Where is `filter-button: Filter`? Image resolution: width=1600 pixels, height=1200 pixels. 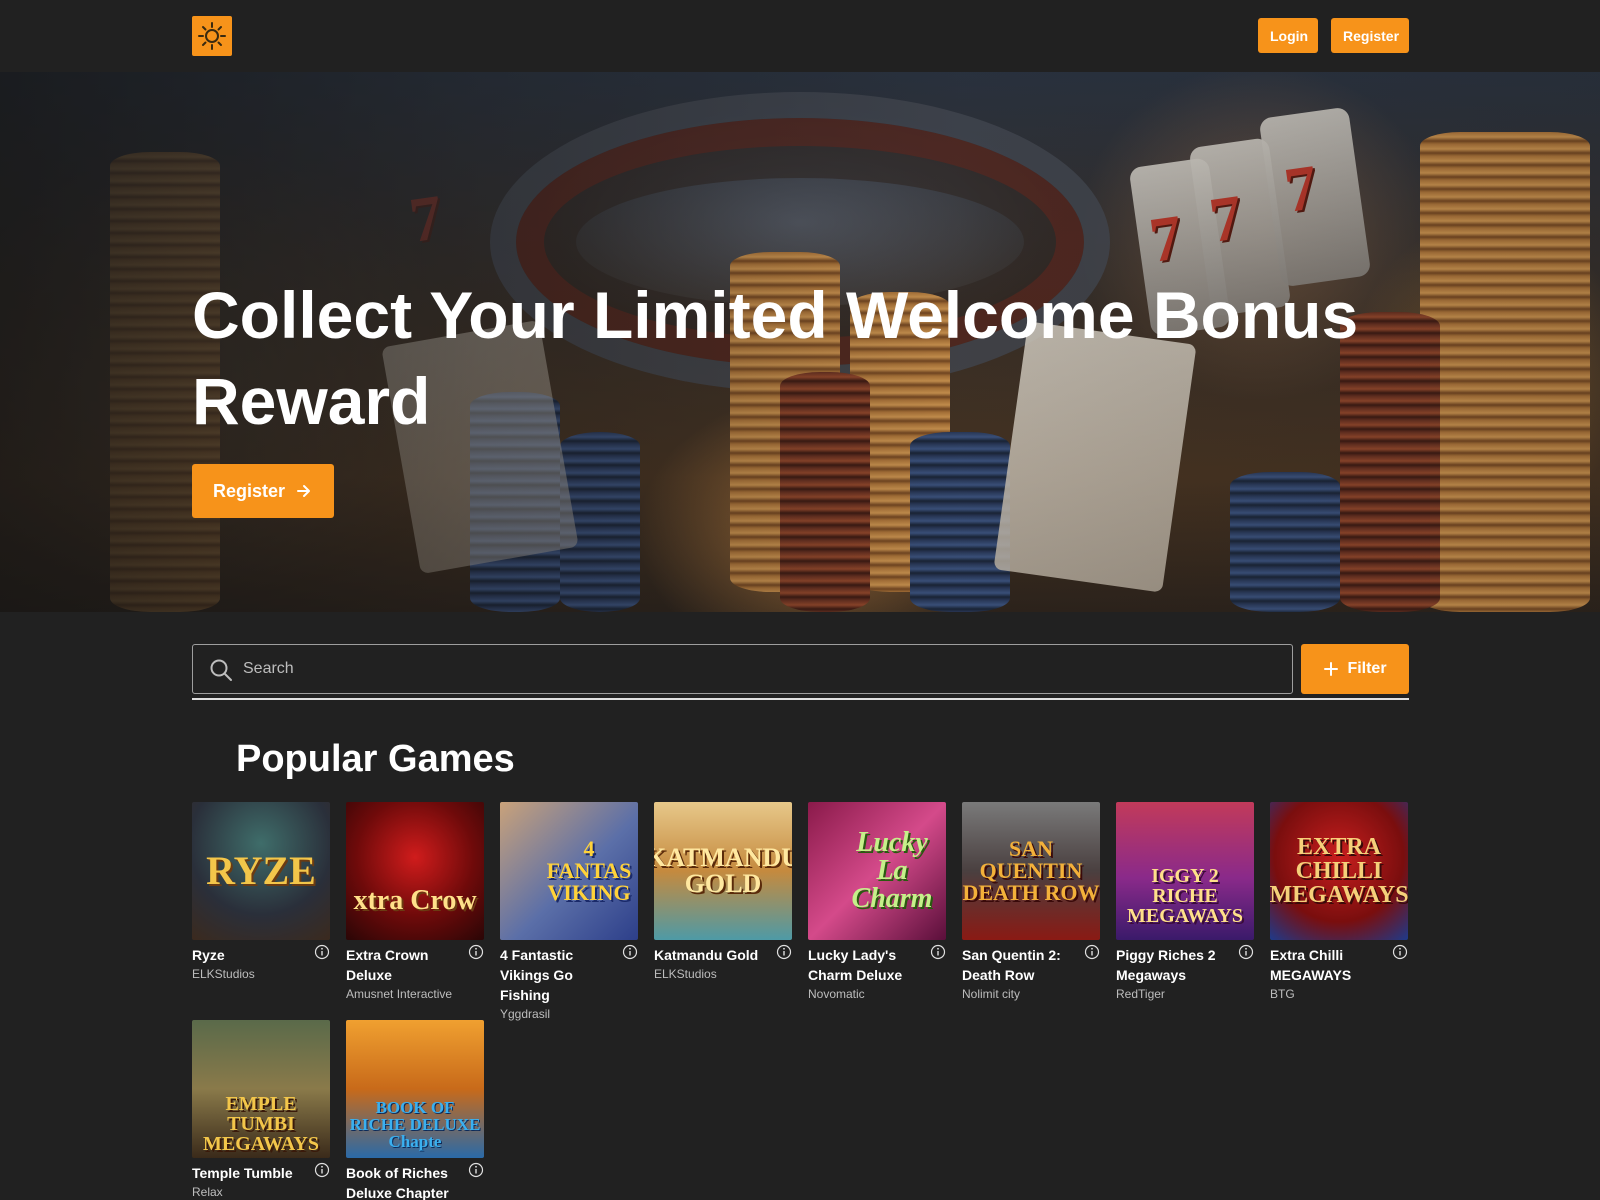
filter-button: Filter is located at coordinates (1355, 669).